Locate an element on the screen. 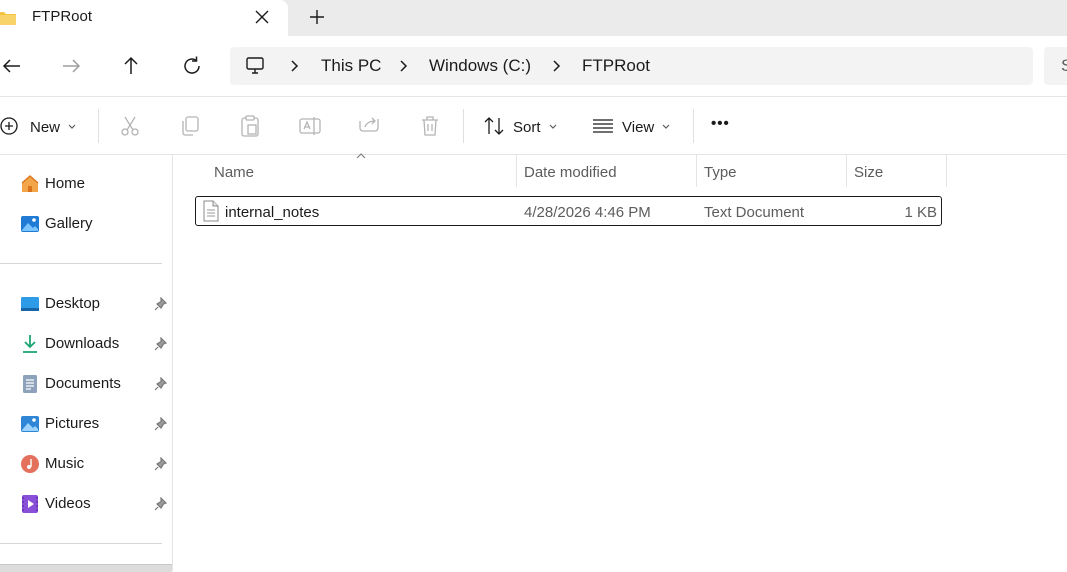 This screenshot has width=1067, height=572. home-icon is located at coordinates (30, 183).